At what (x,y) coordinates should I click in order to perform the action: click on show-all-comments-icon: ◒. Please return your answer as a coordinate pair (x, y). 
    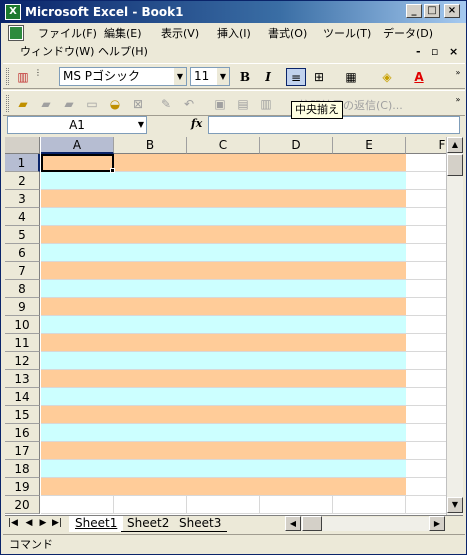
    Looking at the image, I should click on (115, 104).